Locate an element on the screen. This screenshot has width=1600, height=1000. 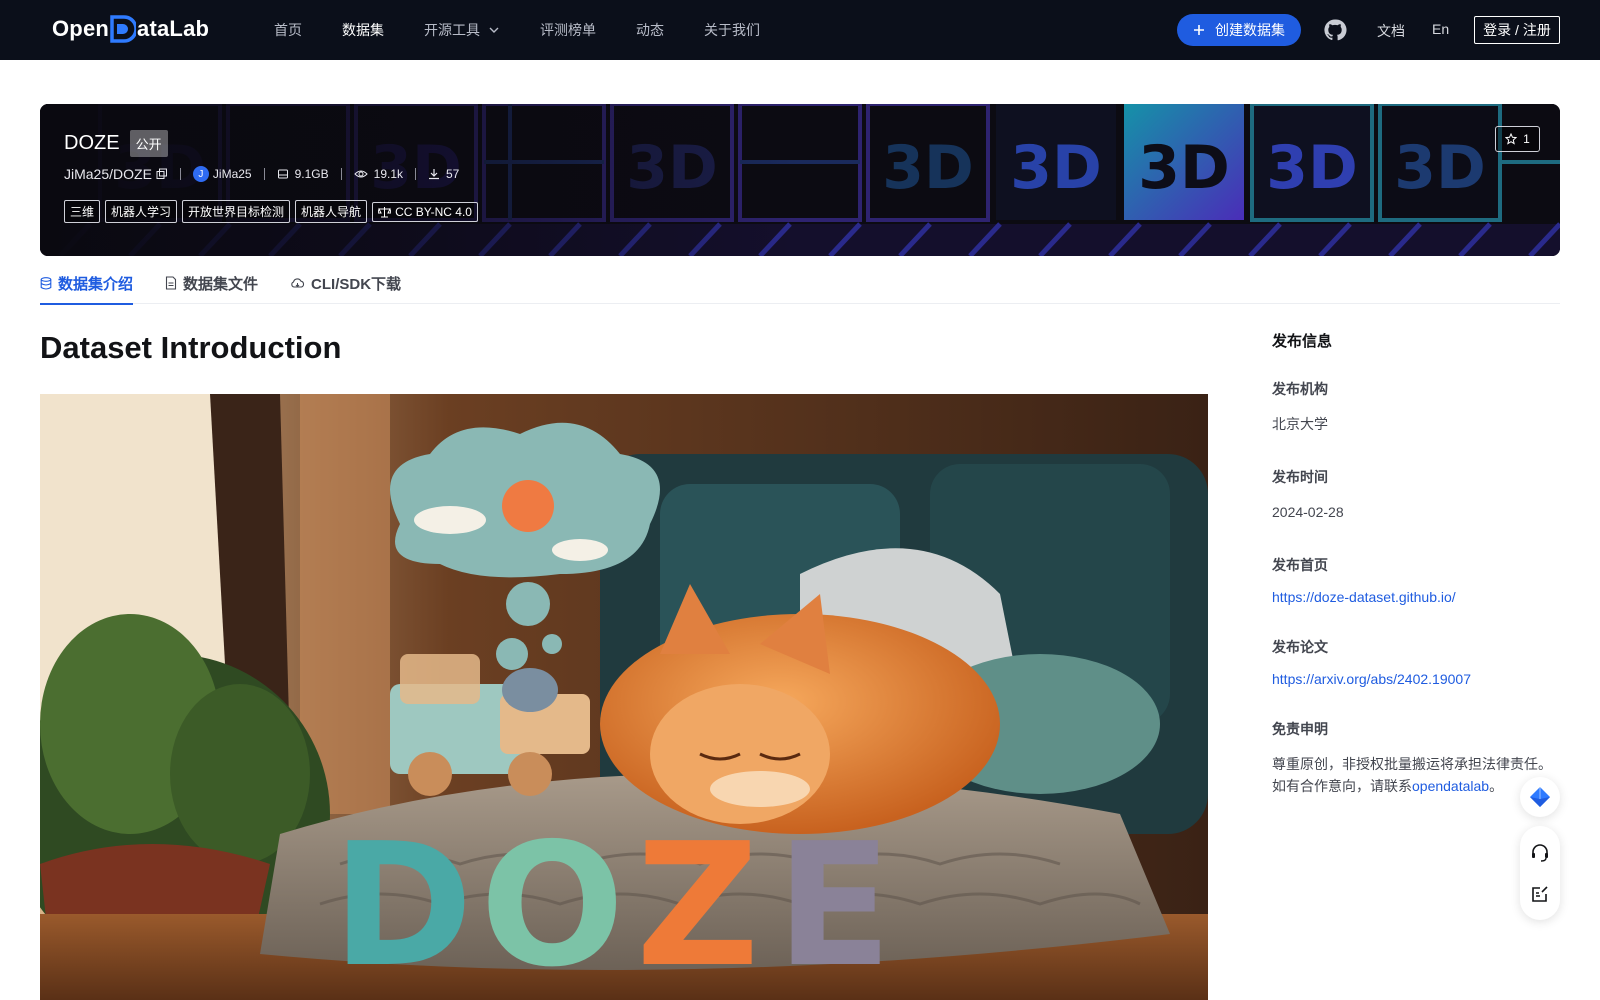
dataset-size: 9.1GB is located at coordinates (303, 174).